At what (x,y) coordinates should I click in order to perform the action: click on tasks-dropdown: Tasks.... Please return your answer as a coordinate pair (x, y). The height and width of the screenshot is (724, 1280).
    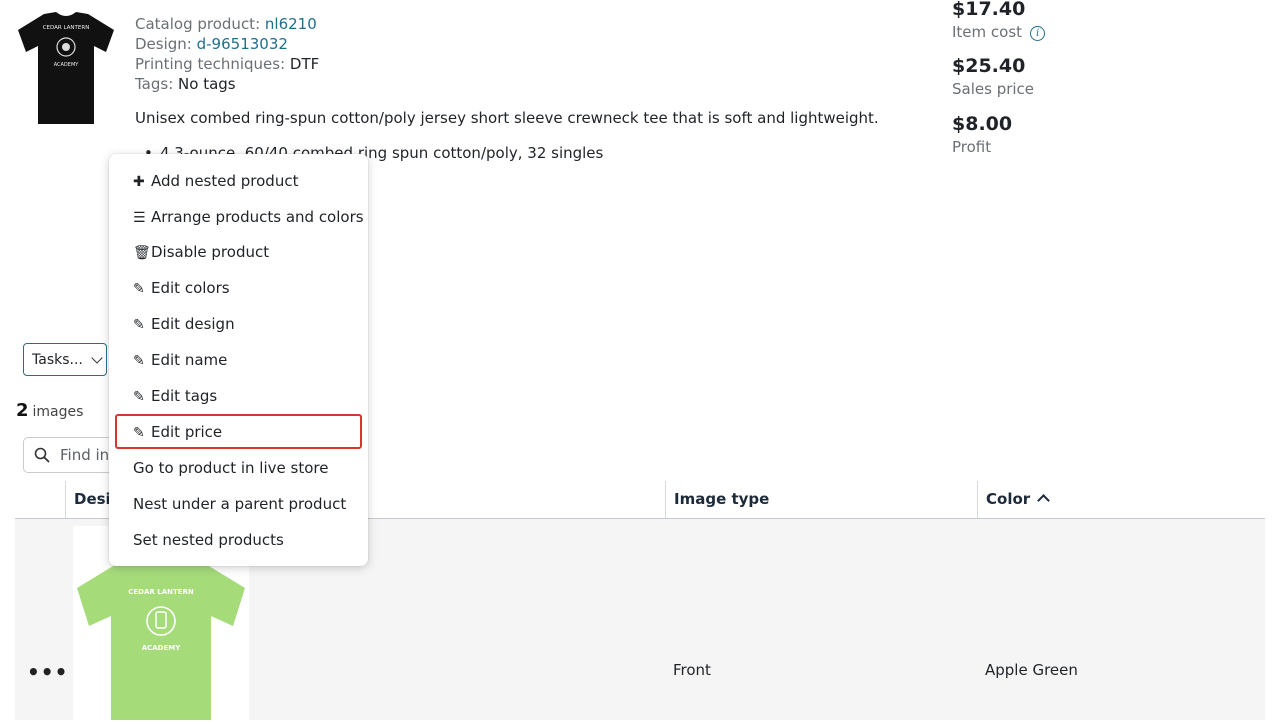
    Looking at the image, I should click on (65, 359).